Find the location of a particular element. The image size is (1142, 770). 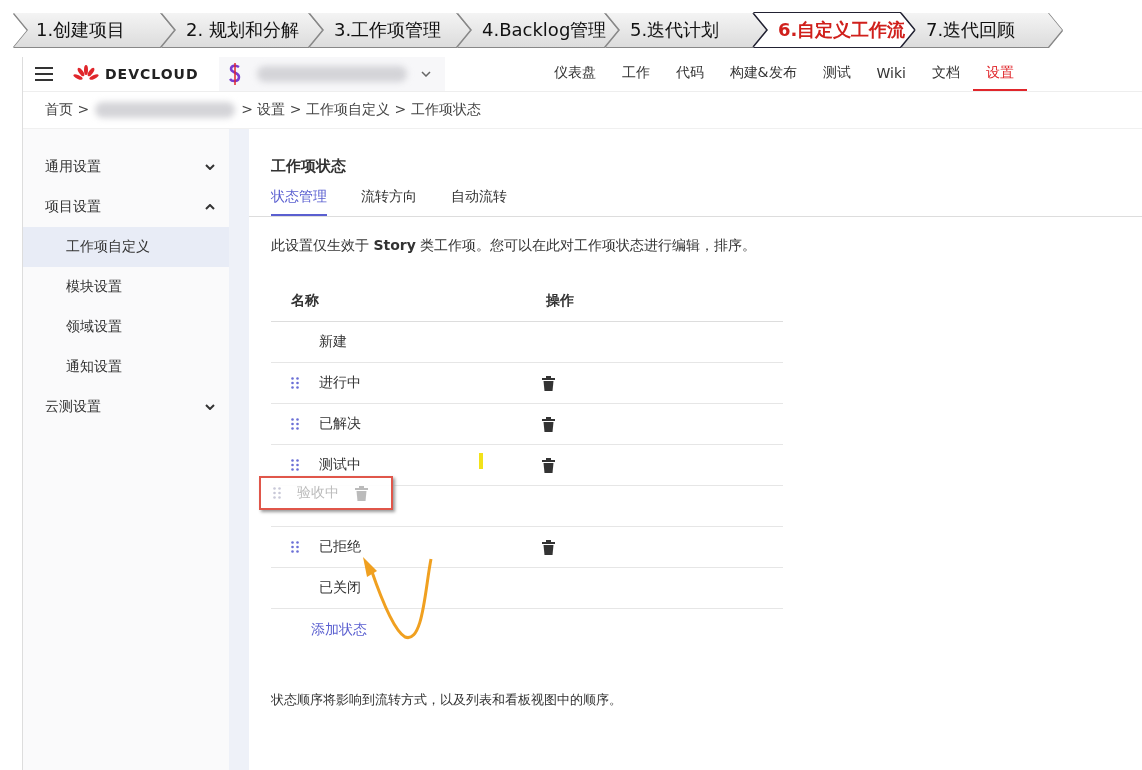

nav-tab: 工作 is located at coordinates (635, 74).